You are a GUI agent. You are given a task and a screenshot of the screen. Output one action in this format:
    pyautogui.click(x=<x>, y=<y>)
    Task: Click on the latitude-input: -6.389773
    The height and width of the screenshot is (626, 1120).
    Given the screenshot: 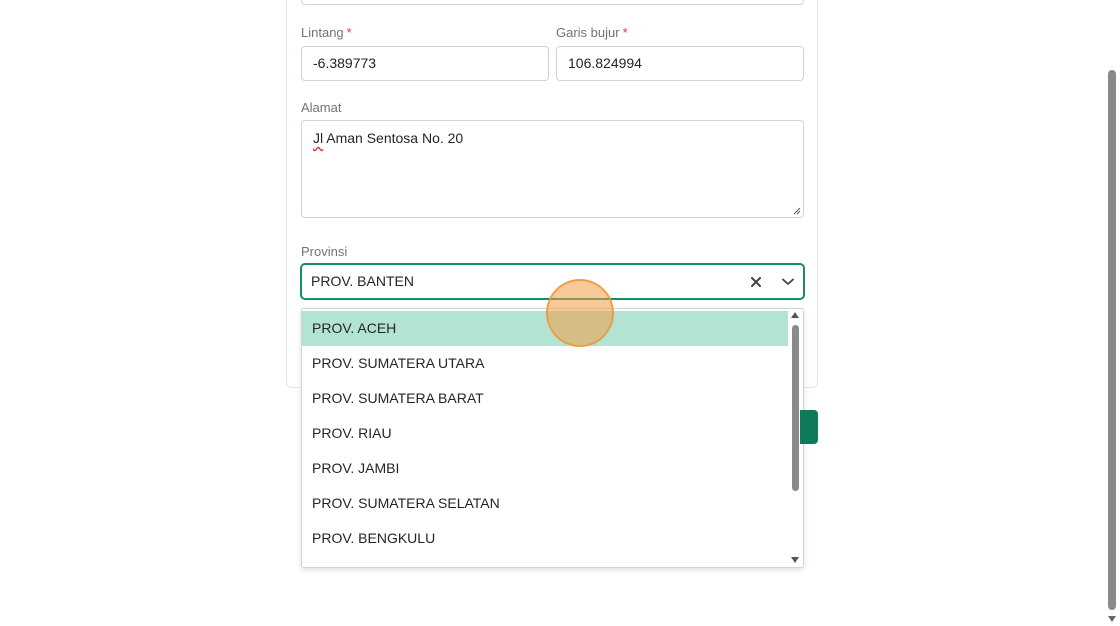 What is the action you would take?
    pyautogui.click(x=425, y=63)
    